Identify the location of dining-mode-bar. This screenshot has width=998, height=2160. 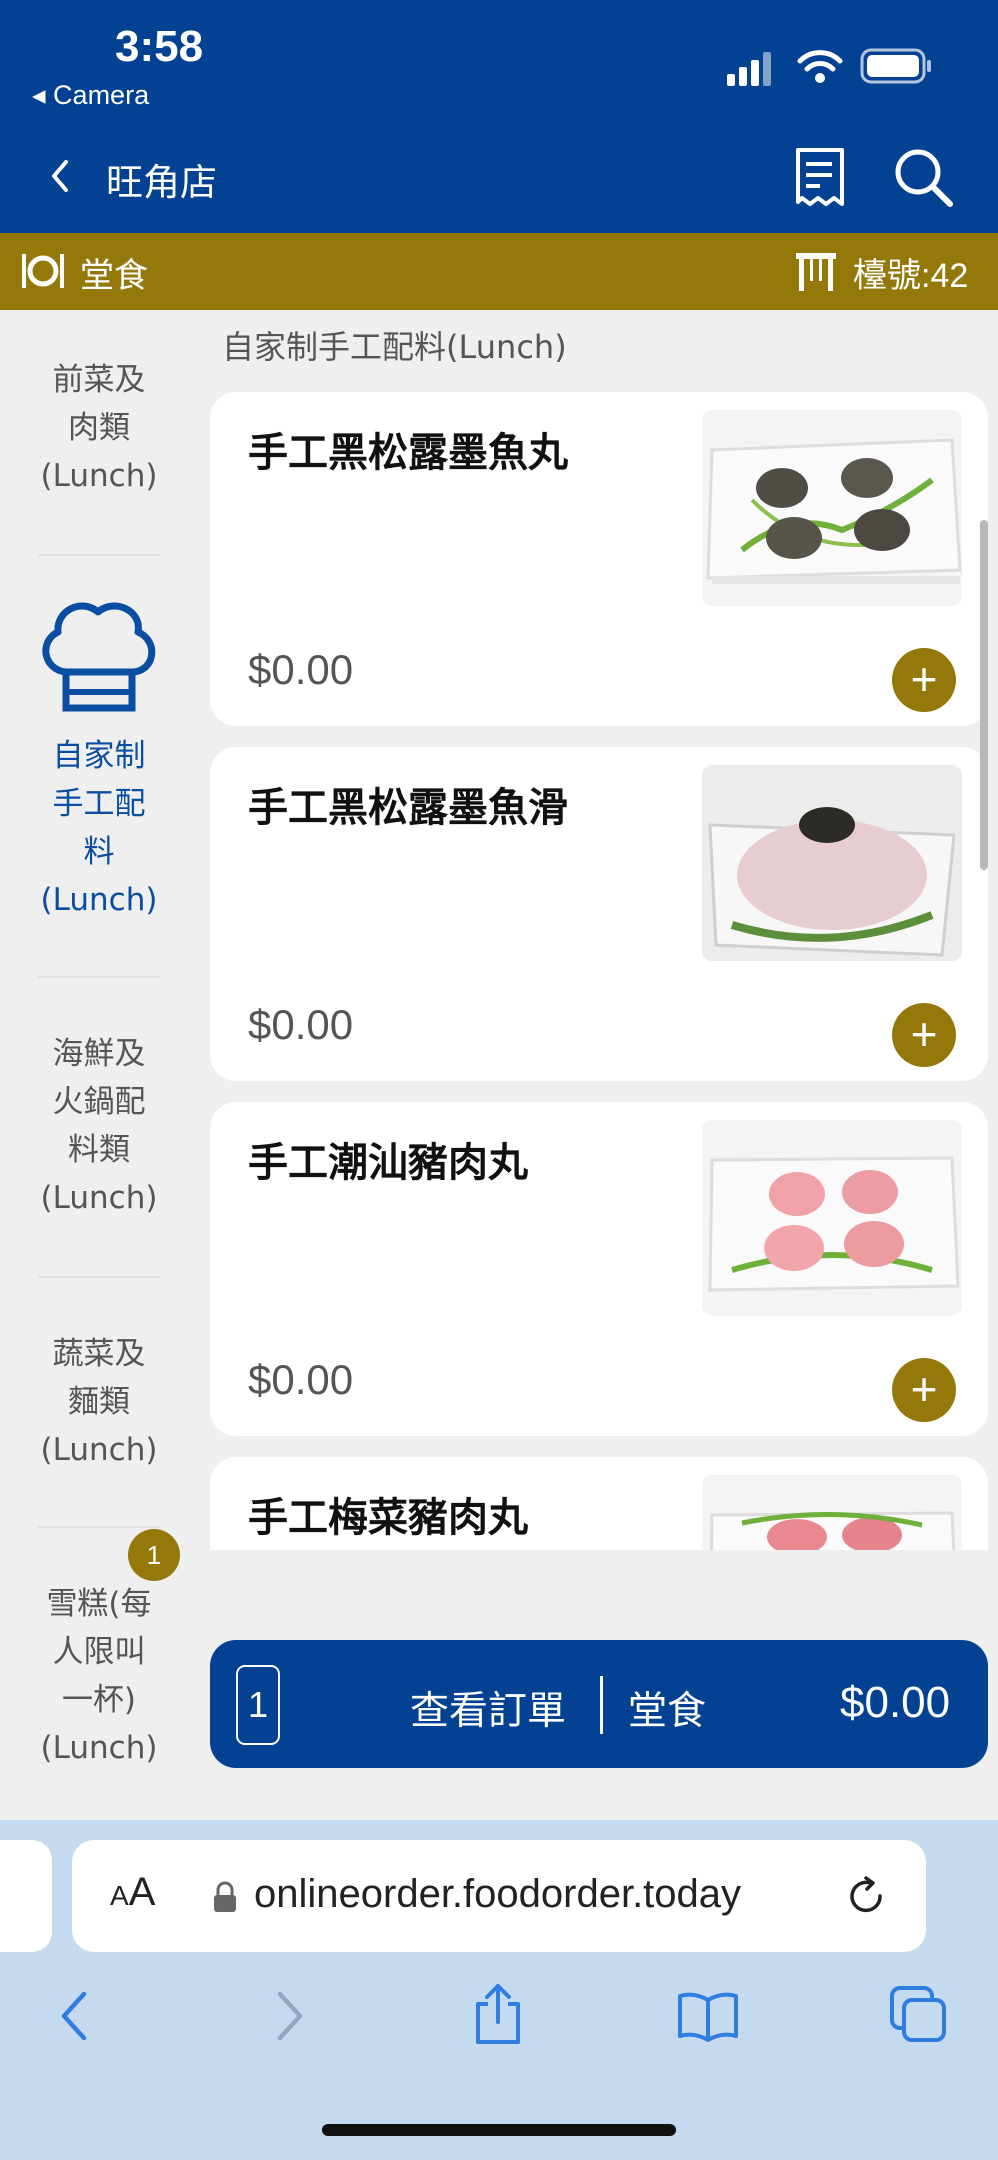
(499, 271).